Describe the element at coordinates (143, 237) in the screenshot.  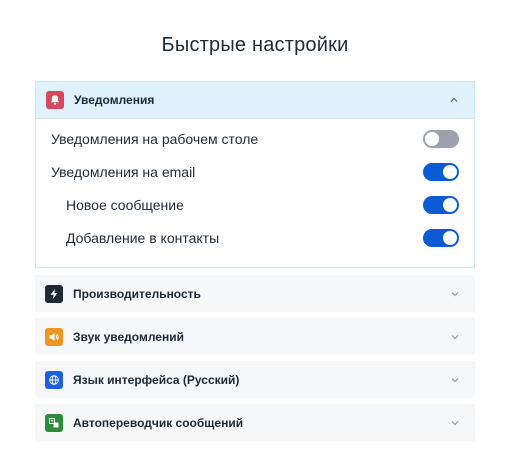
I see `contact-added-label: Добавление в контакты` at that location.